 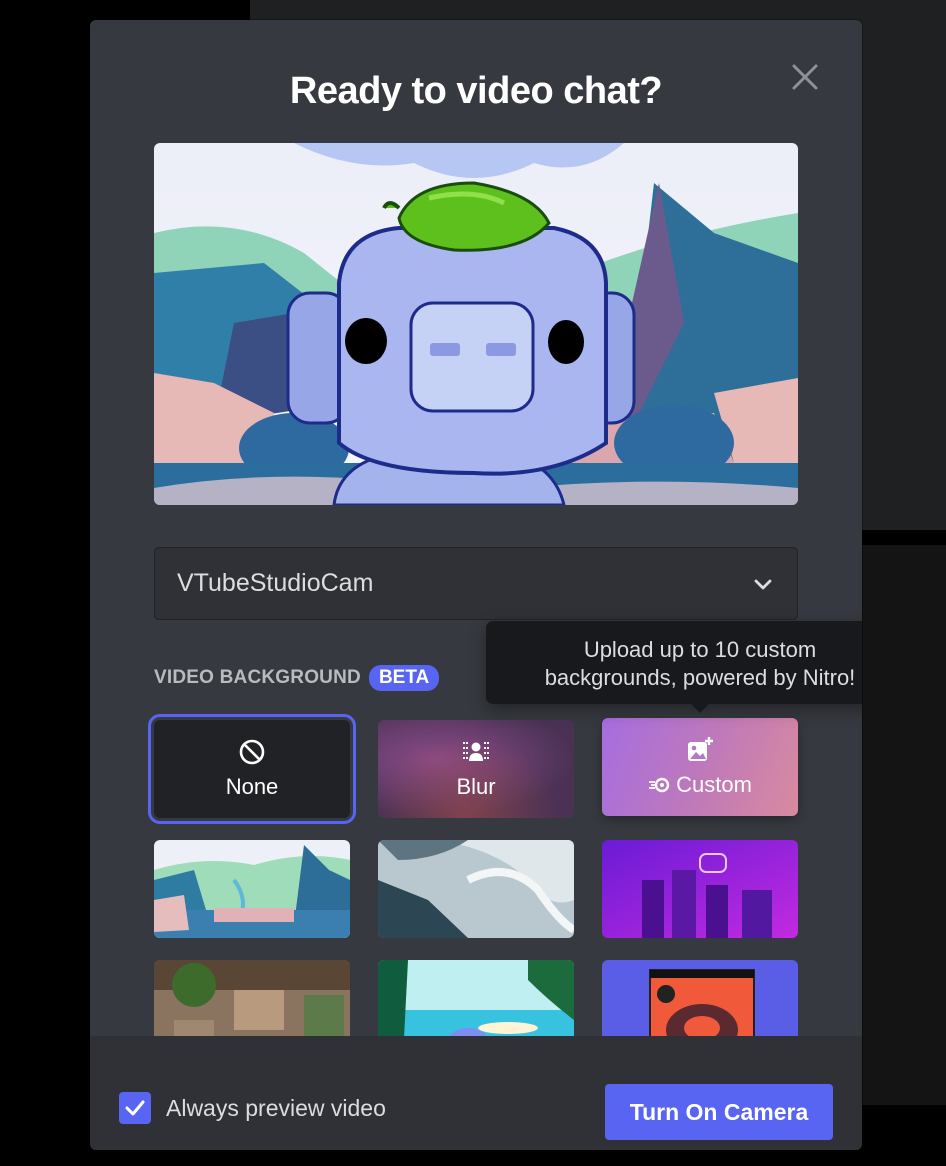 I want to click on tooltip-line-2: backgrounds, powered by Nitro!, so click(x=700, y=677).